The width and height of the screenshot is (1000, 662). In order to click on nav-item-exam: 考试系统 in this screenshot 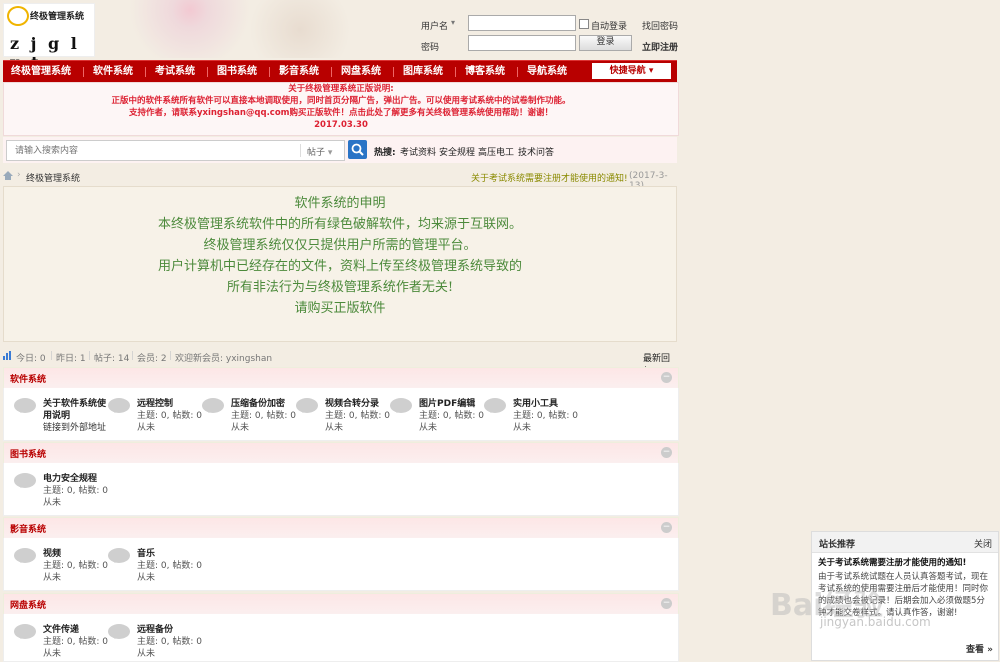, I will do `click(175, 72)`.